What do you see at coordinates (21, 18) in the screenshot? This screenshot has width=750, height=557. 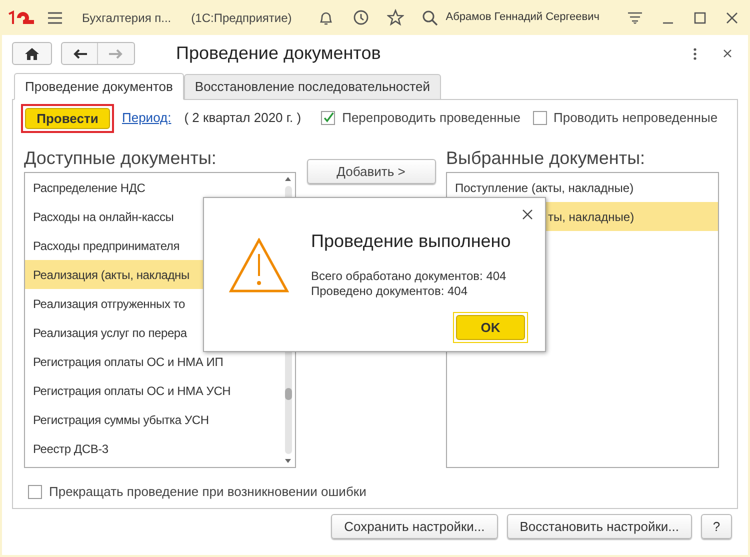 I see `logo-icon` at bounding box center [21, 18].